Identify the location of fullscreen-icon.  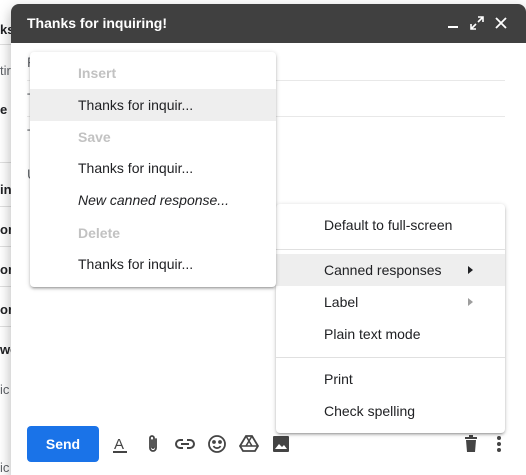
(477, 23).